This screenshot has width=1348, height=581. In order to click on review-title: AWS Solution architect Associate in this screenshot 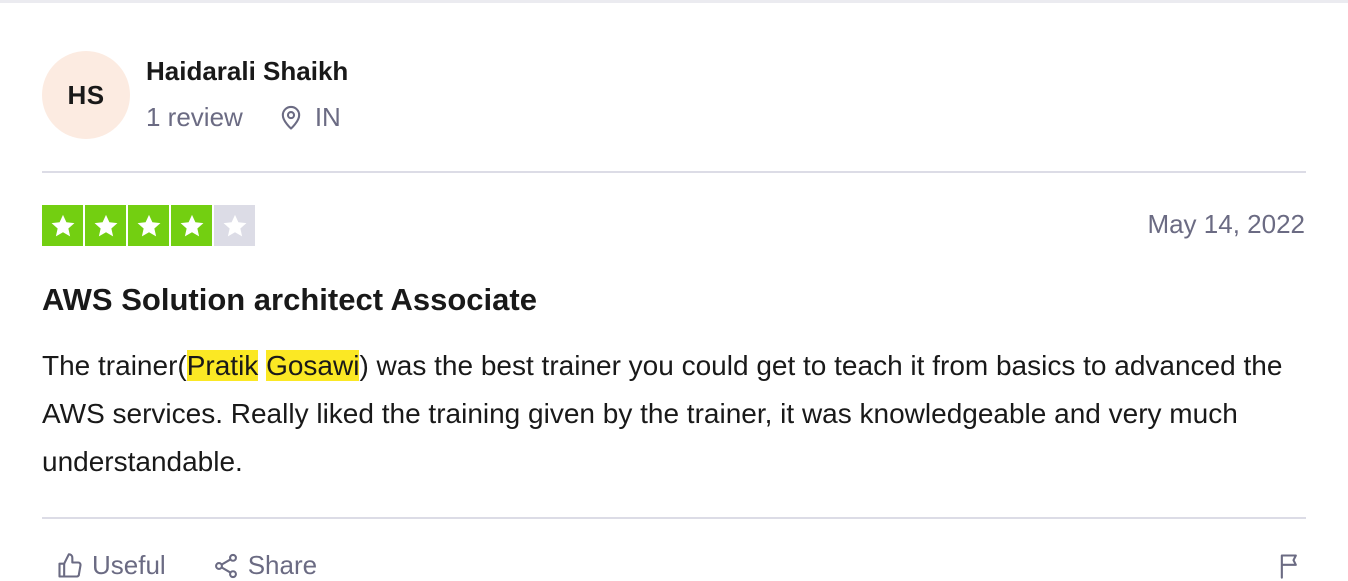, I will do `click(289, 300)`.